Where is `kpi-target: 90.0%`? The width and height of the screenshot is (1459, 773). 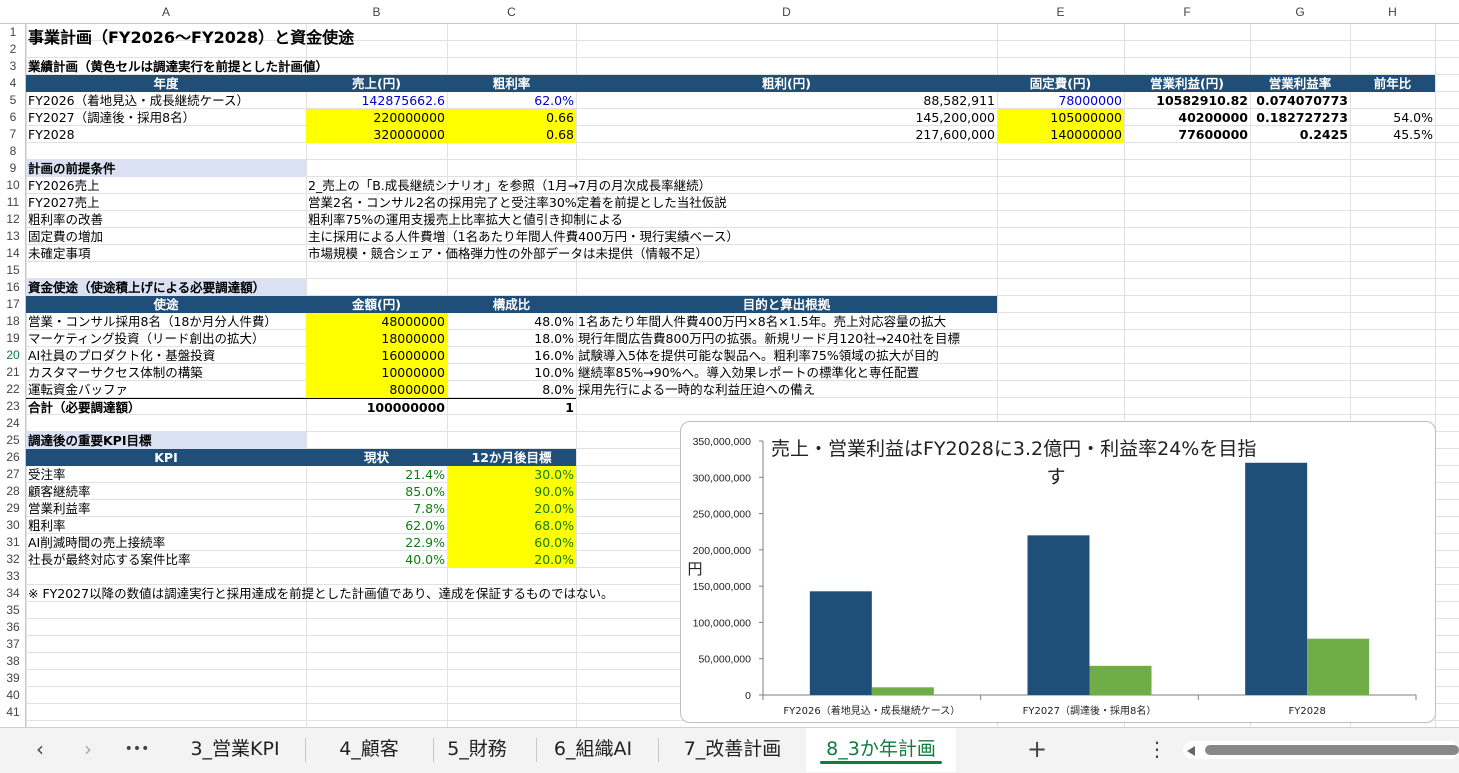 kpi-target: 90.0% is located at coordinates (511, 491).